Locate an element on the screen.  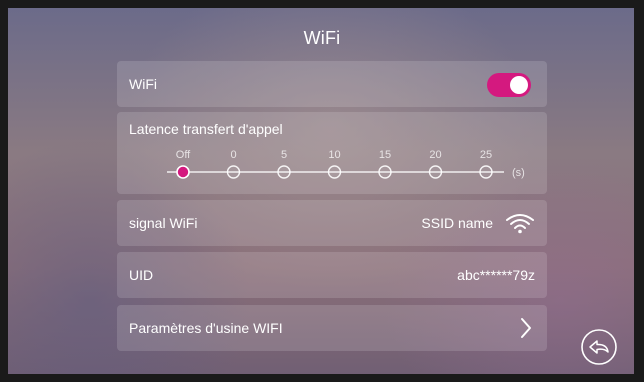
chevron-right-icon is located at coordinates (526, 328).